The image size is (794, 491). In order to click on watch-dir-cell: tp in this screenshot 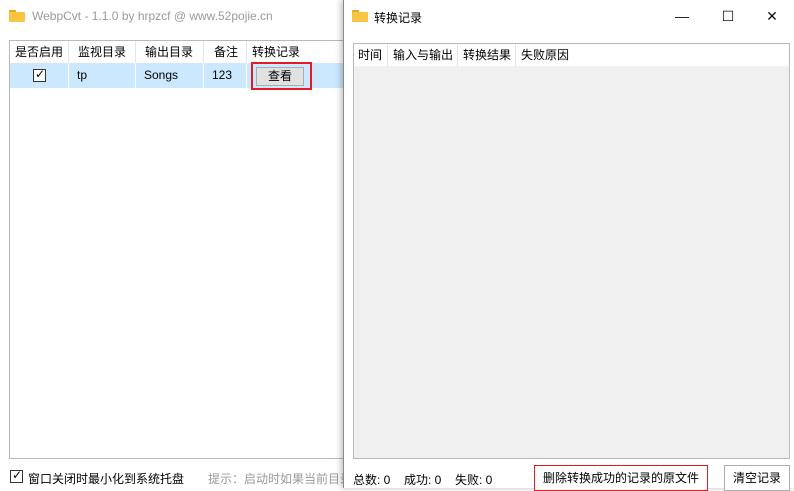, I will do `click(102, 75)`.